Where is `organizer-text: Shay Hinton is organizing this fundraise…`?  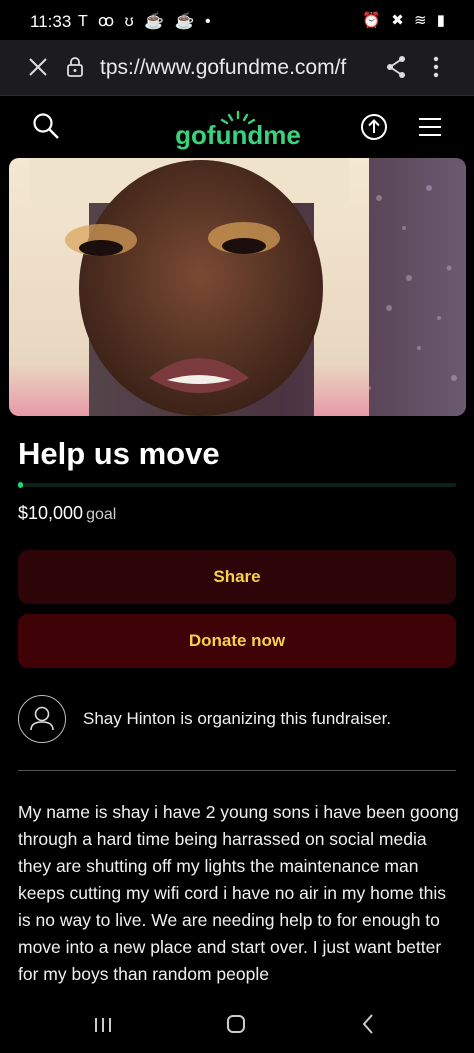 organizer-text: Shay Hinton is organizing this fundraise… is located at coordinates (237, 718).